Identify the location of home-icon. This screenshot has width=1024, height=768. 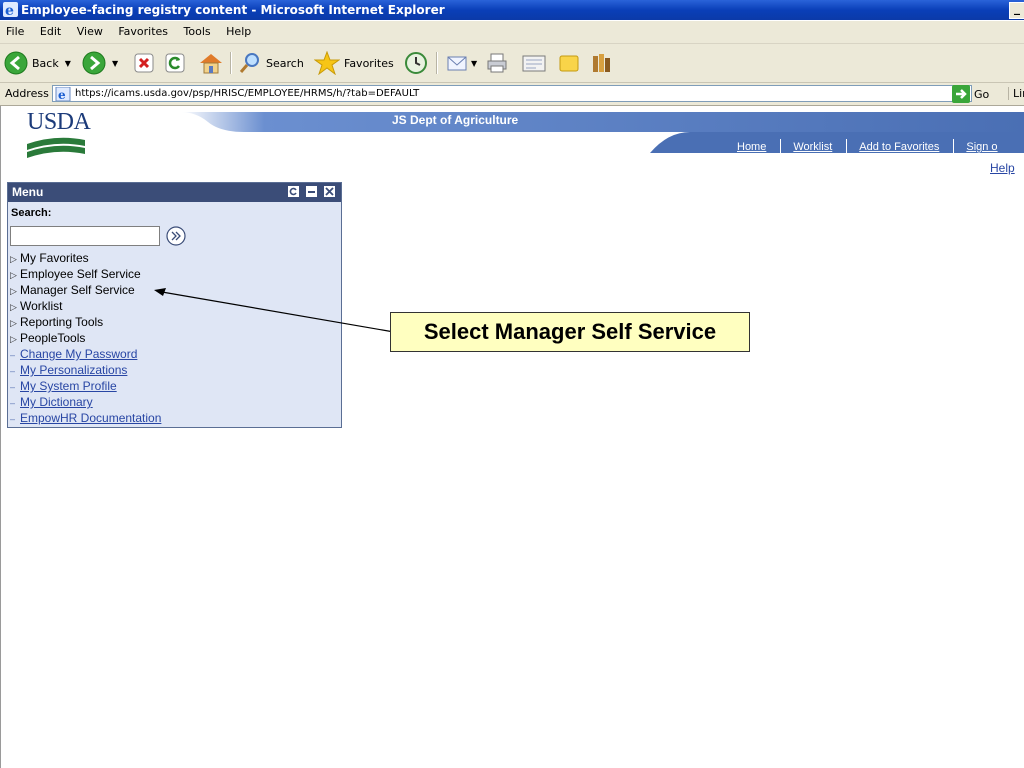
(211, 64).